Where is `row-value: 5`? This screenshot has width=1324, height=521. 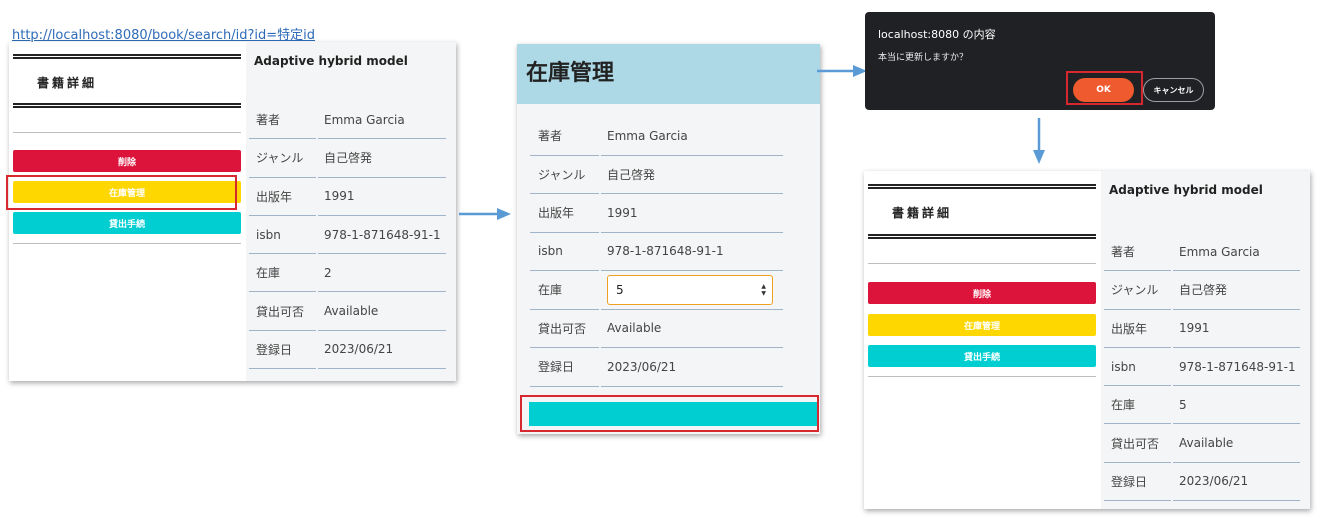
row-value: 5 is located at coordinates (1236, 405).